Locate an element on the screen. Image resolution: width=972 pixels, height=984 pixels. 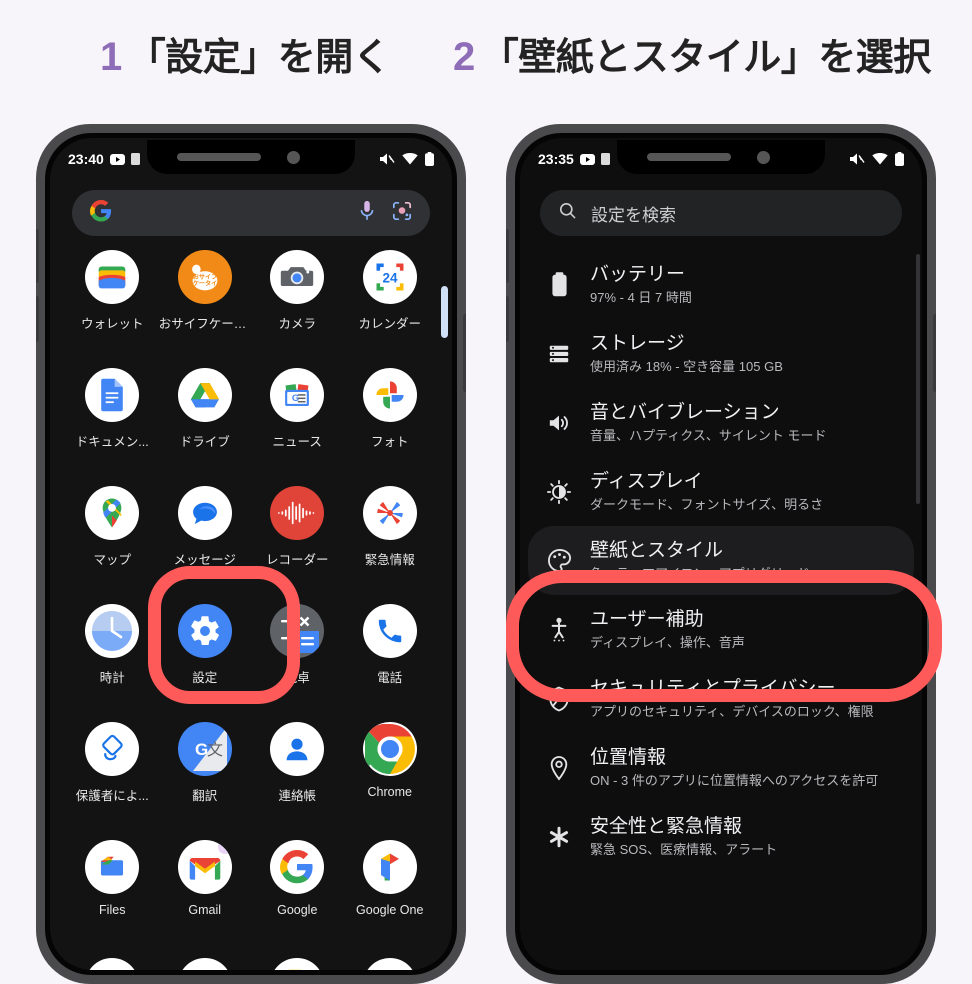
settings-row-subtitle: 音量、ハプティクス、サイレント モード is located at coordinates (708, 435).